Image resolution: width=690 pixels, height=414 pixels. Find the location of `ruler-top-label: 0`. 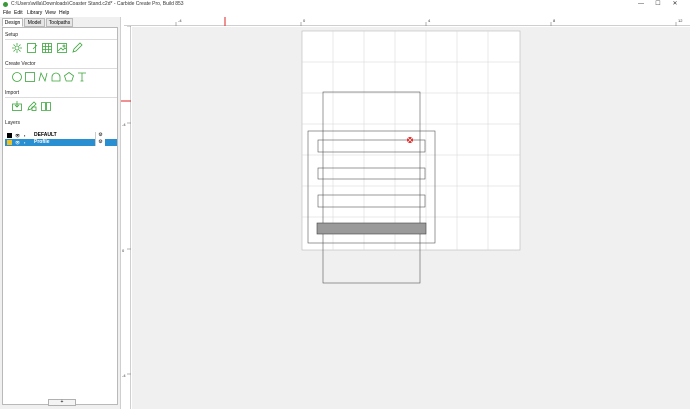

ruler-top-label: 0 is located at coordinates (304, 20).